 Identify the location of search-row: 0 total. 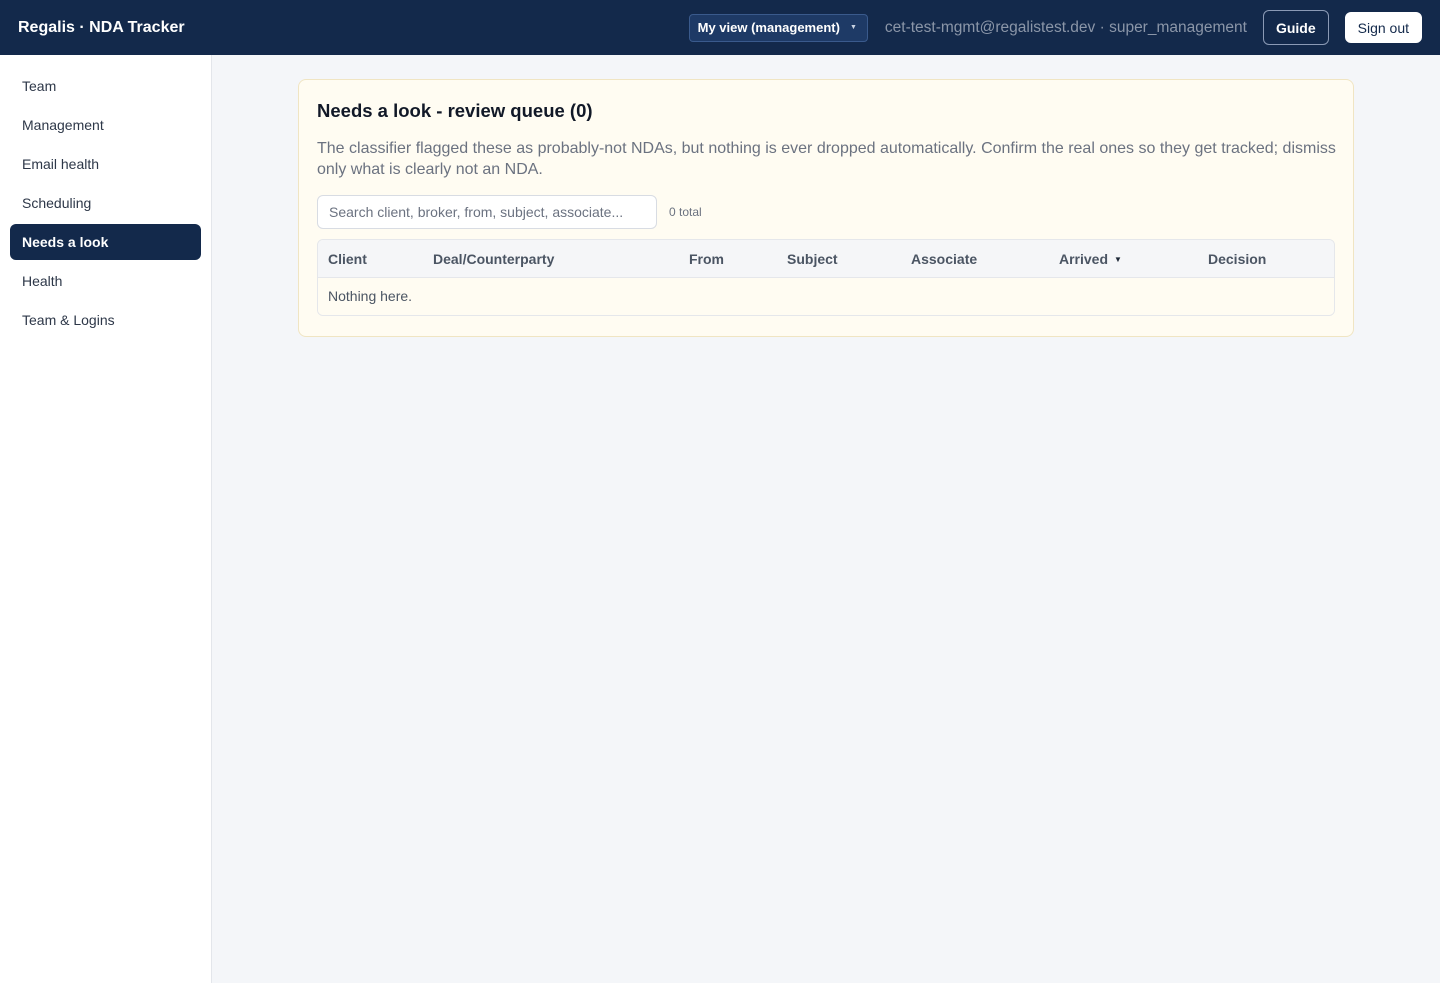
(826, 212).